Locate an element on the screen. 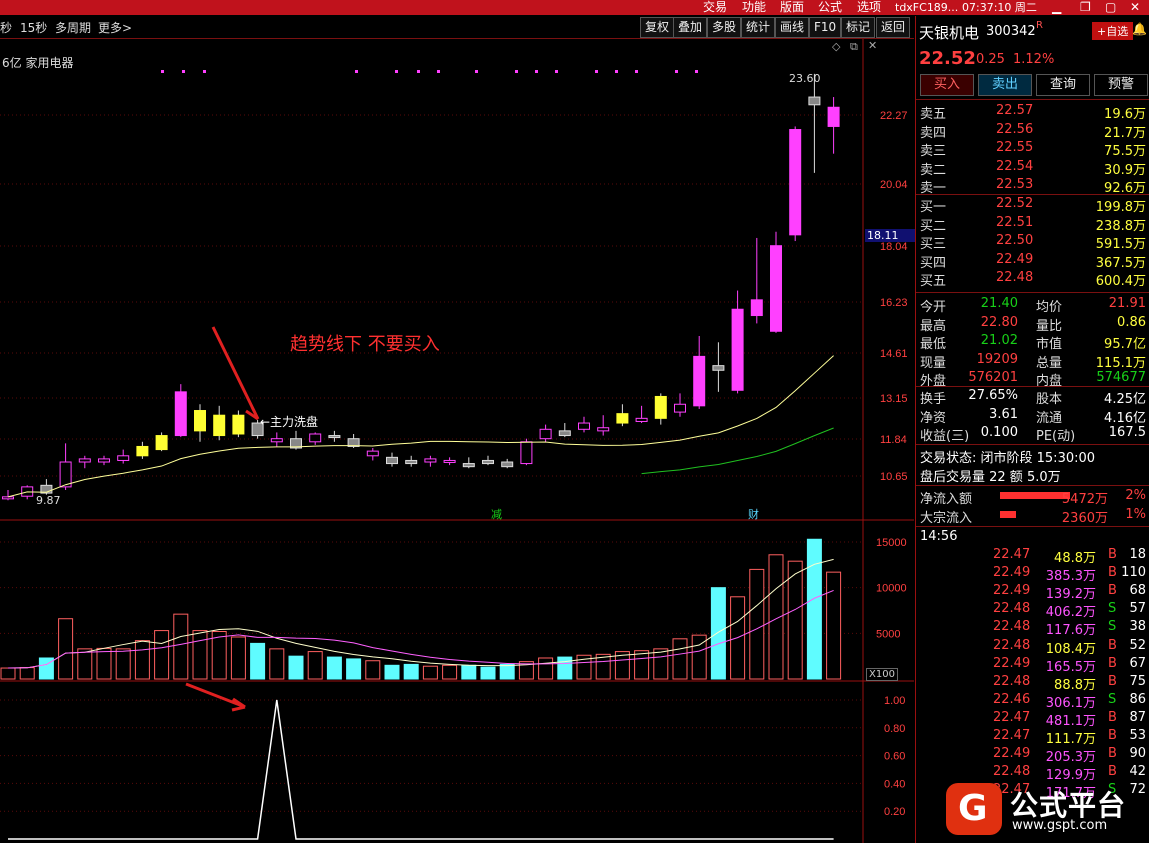 This screenshot has height=843, width=1149. query-button: 查询 is located at coordinates (1063, 85).